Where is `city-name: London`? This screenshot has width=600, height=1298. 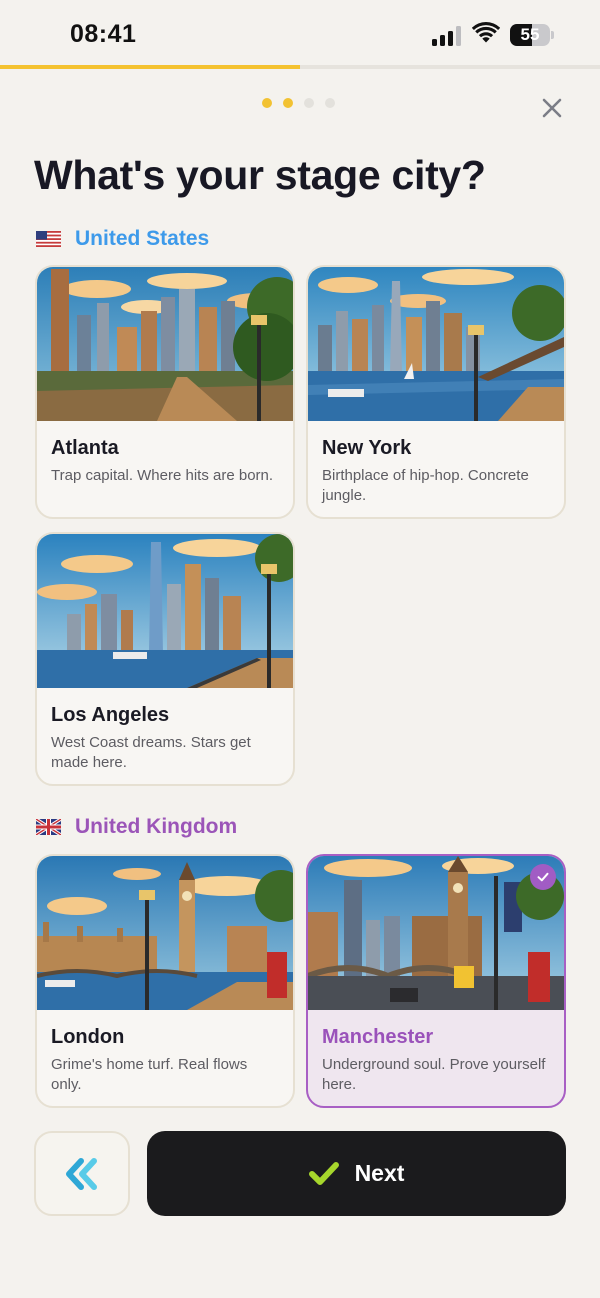 city-name: London is located at coordinates (88, 1037).